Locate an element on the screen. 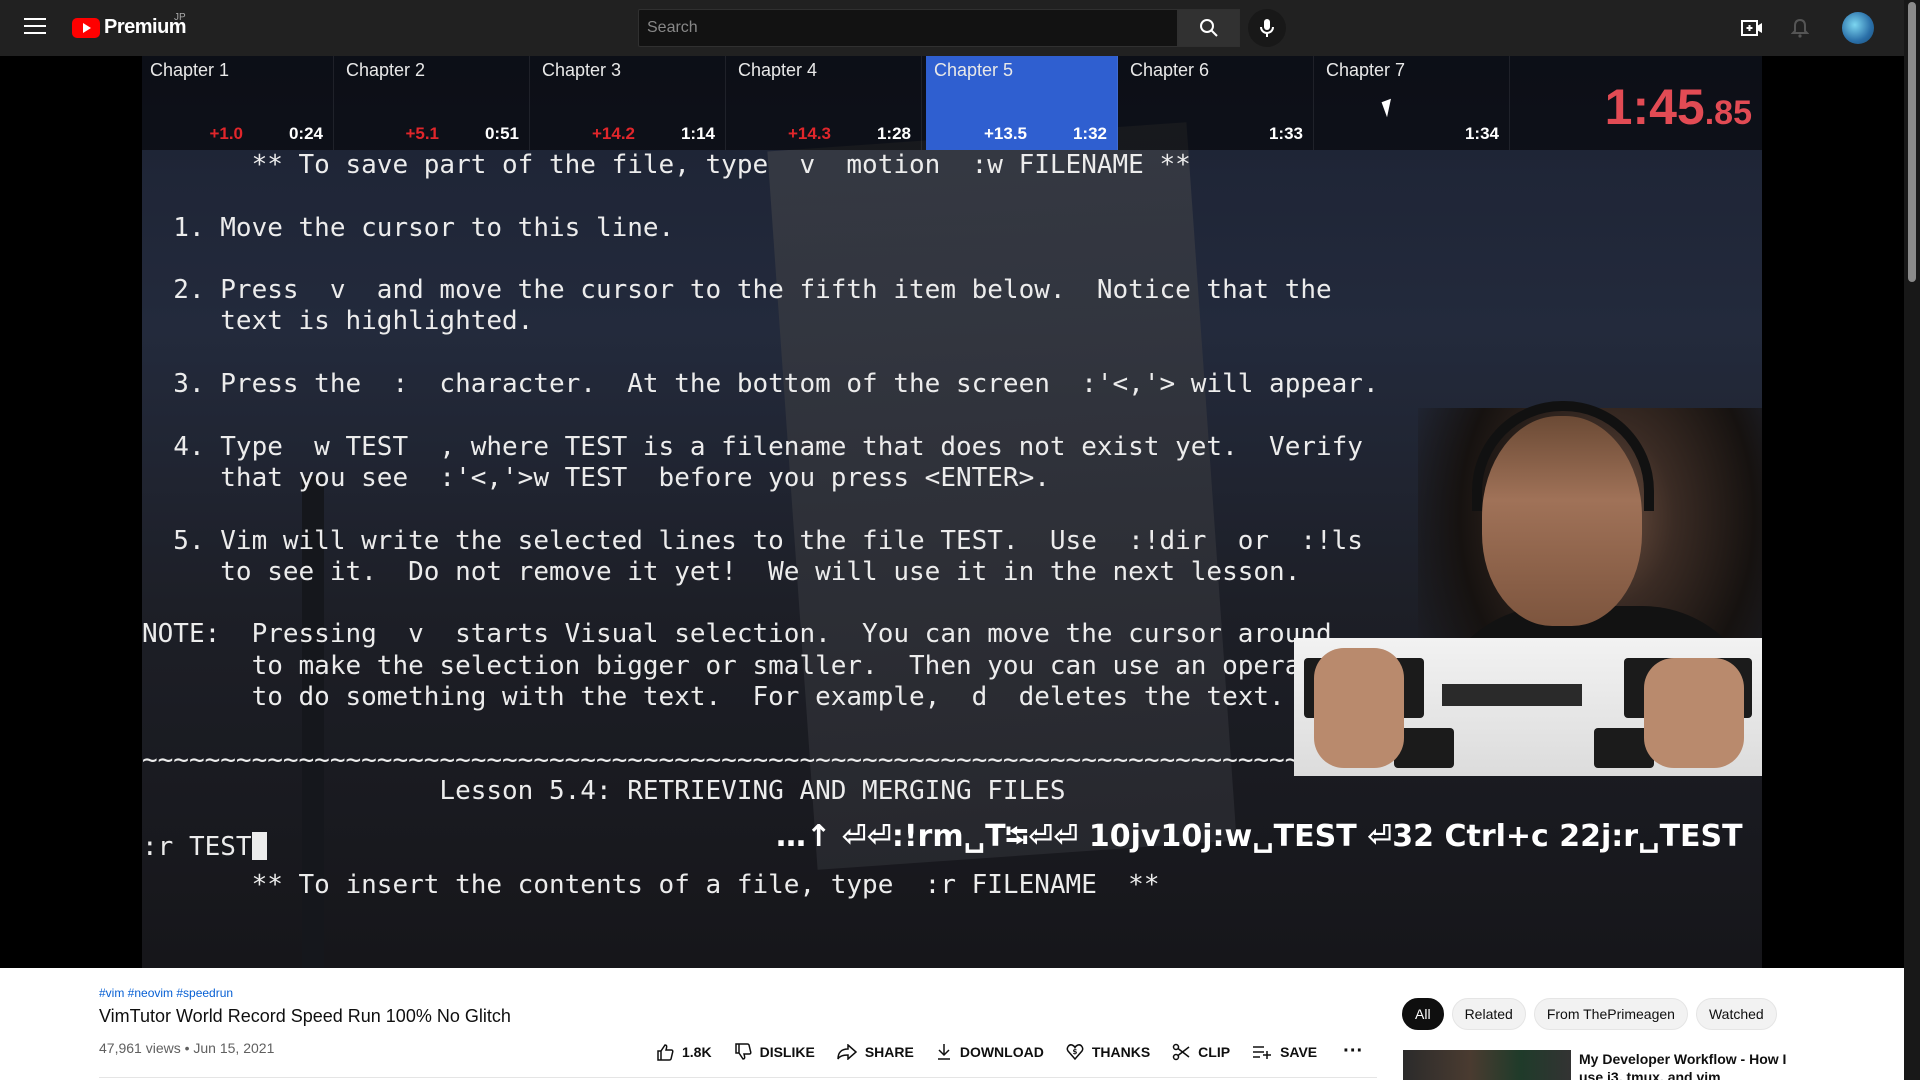 This screenshot has height=1080, width=1920. share-label: SHARE is located at coordinates (889, 1051).